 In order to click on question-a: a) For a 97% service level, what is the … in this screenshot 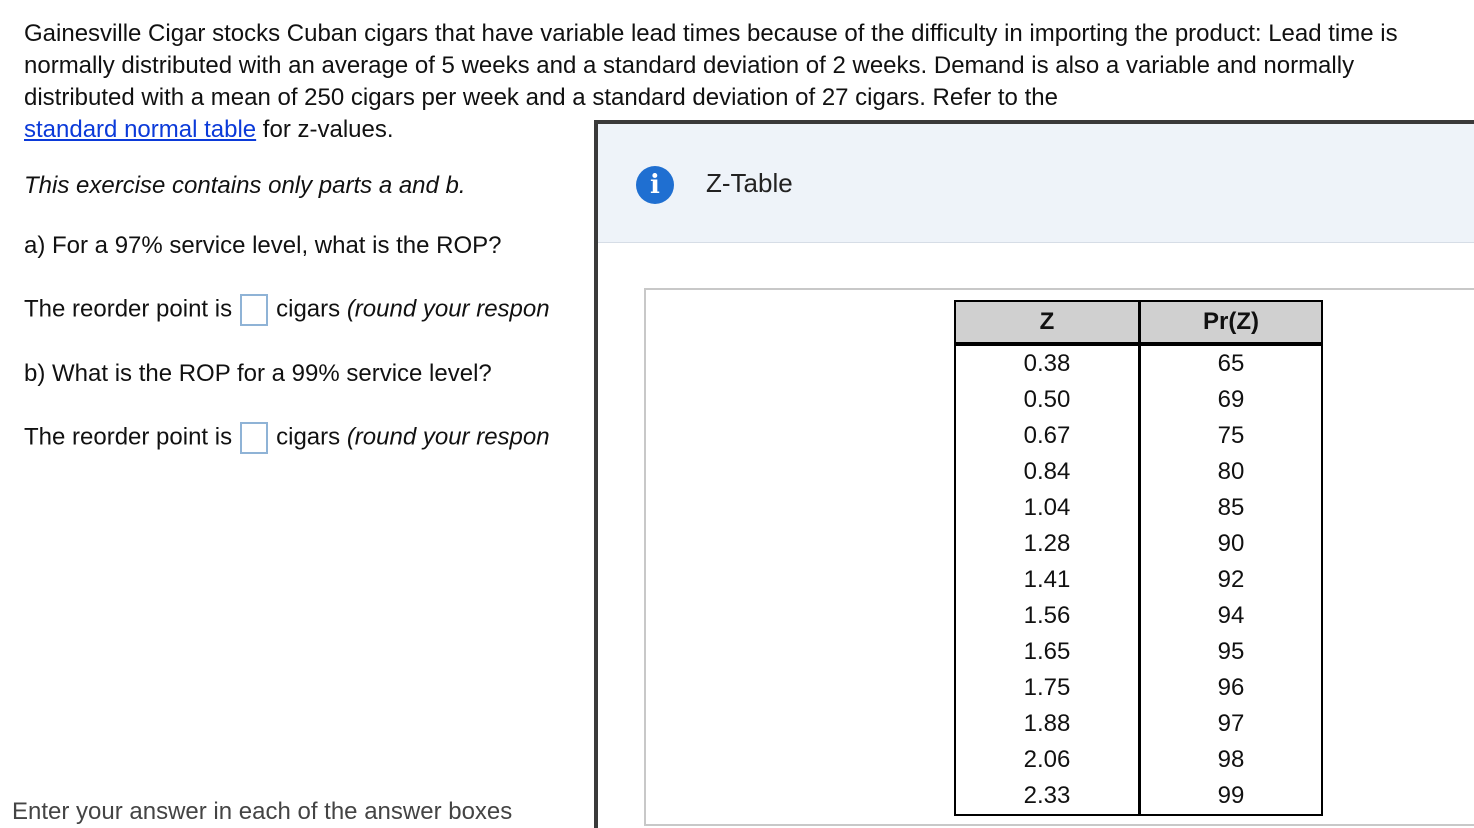, I will do `click(263, 245)`.